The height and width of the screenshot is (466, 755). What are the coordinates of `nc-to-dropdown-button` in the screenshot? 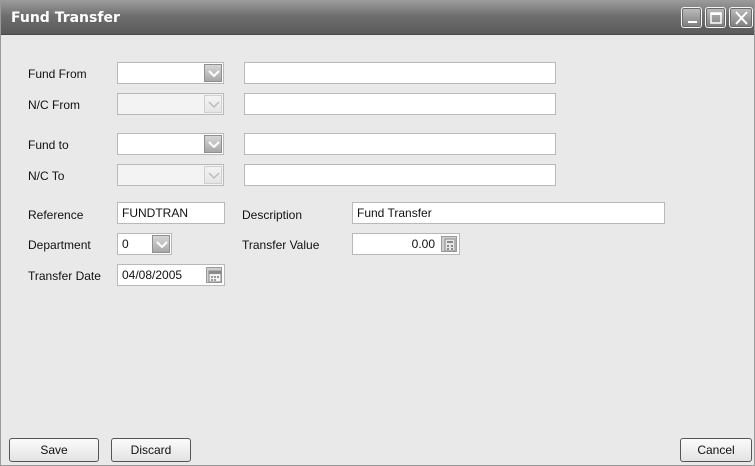 It's located at (213, 175).